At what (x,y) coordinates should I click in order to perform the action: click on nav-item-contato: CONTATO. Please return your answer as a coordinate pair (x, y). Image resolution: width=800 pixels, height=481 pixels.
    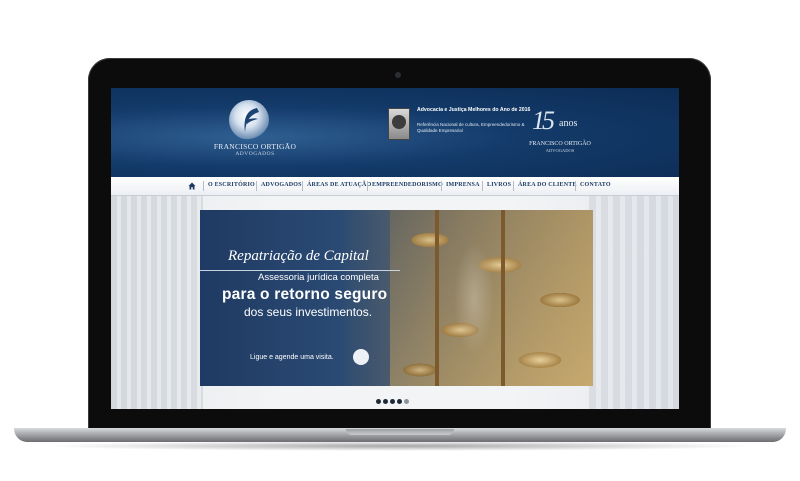
    Looking at the image, I should click on (595, 185).